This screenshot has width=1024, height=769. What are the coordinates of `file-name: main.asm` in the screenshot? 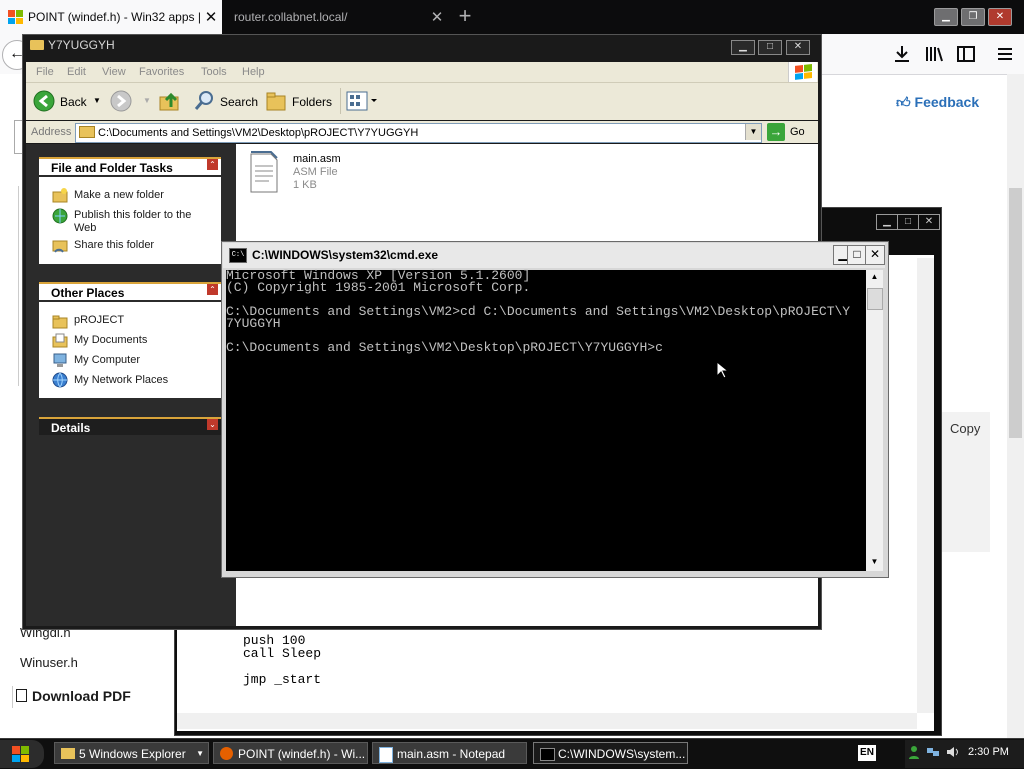 It's located at (317, 159).